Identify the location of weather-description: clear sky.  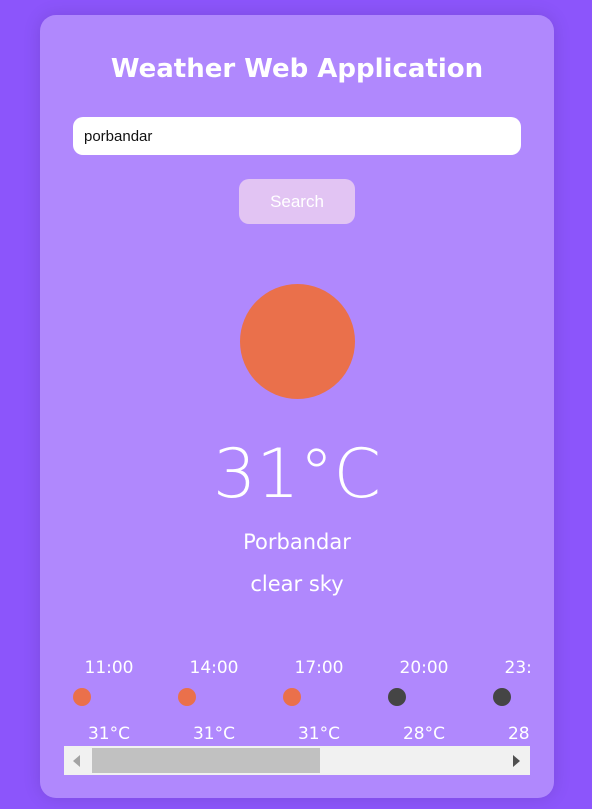
(297, 584).